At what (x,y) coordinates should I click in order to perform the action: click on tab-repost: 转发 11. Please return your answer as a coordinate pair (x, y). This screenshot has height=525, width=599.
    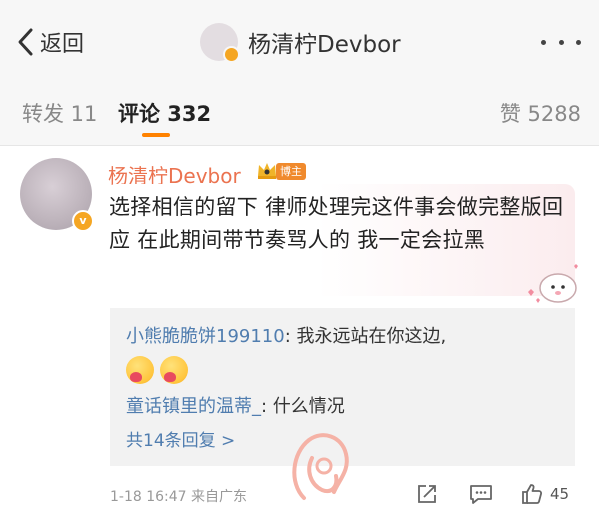
    Looking at the image, I should click on (59, 113).